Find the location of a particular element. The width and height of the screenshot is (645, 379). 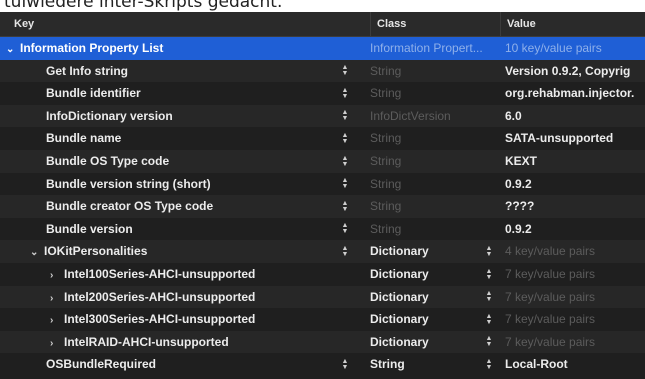

row-key: Intel300Series-AHCI-unsupported is located at coordinates (160, 319).